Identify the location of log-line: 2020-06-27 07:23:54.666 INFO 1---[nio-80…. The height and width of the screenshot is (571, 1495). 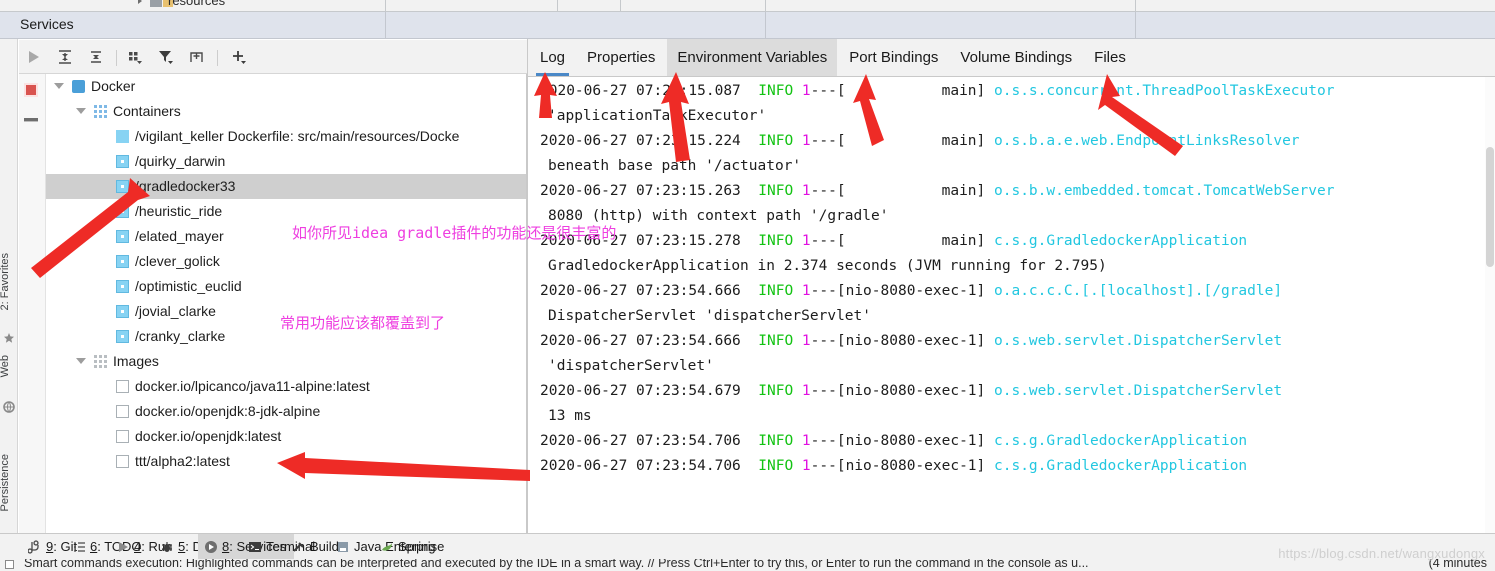
(911, 341).